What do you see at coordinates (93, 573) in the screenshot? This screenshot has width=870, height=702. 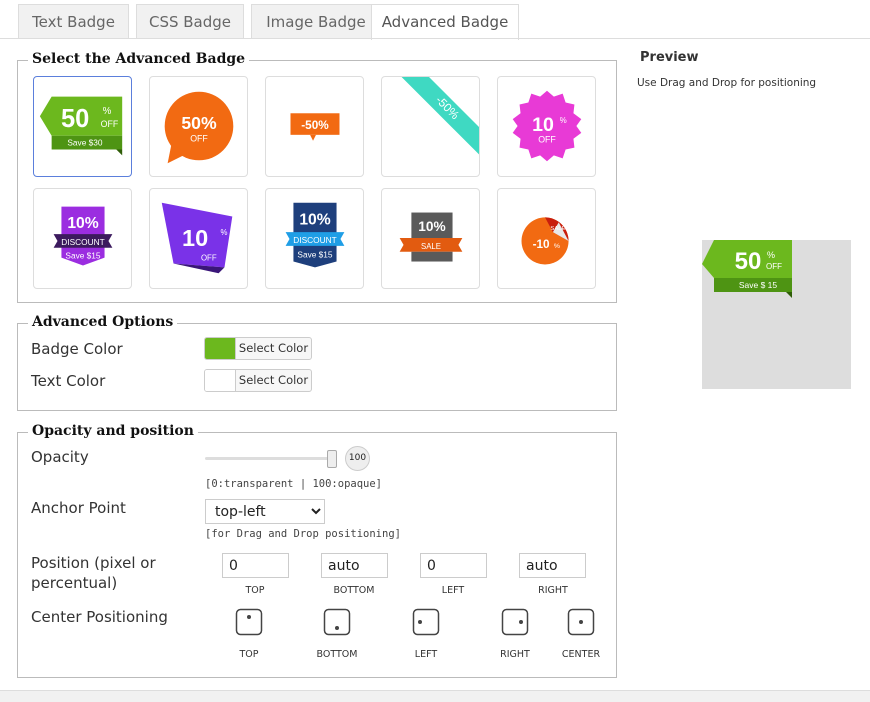 I see `position-label: Position (pixel or percentual)` at bounding box center [93, 573].